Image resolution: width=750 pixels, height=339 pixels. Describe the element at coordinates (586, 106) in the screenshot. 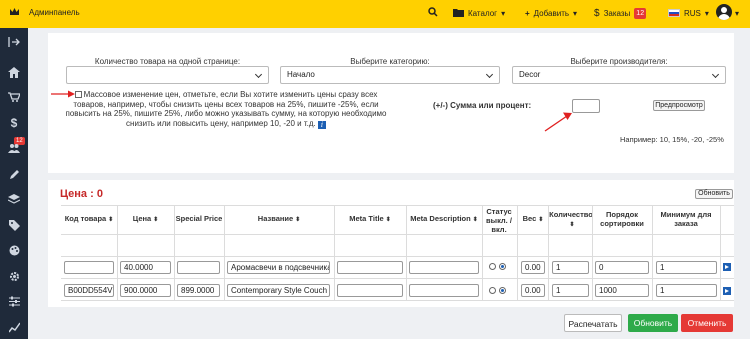

I see `sum-input` at that location.